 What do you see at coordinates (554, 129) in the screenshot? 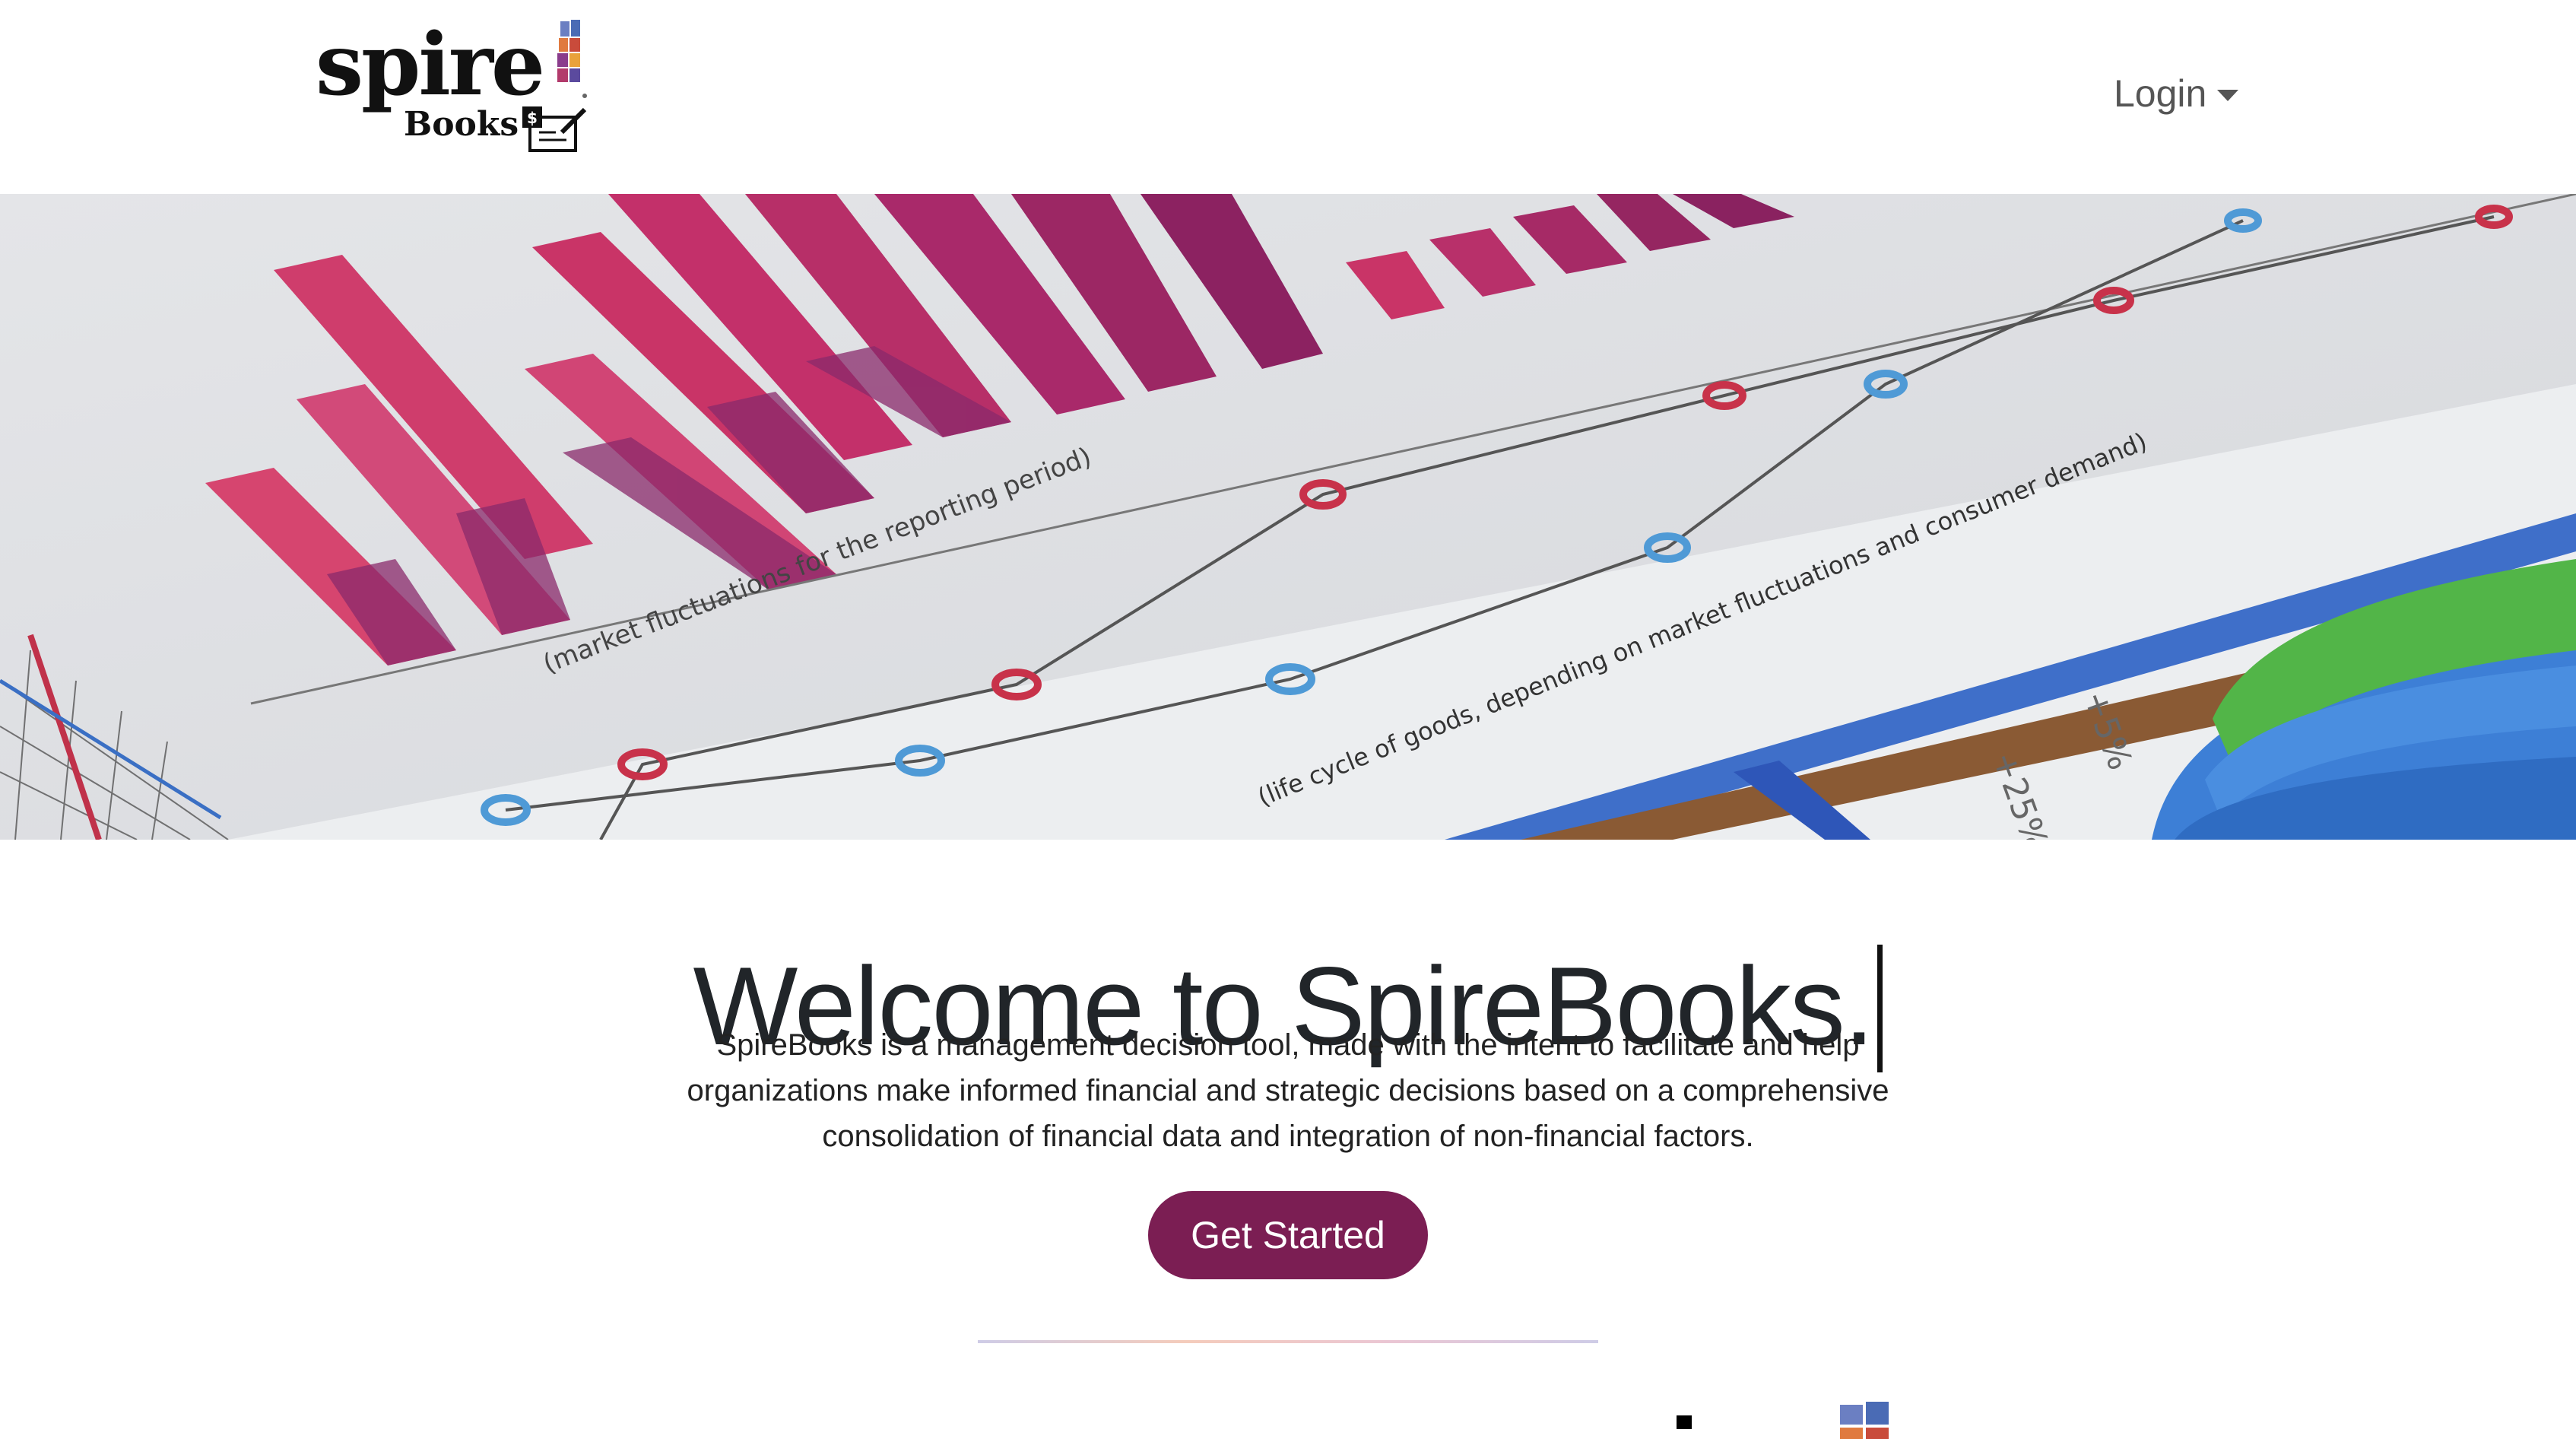
I see `check-document-icon: $` at bounding box center [554, 129].